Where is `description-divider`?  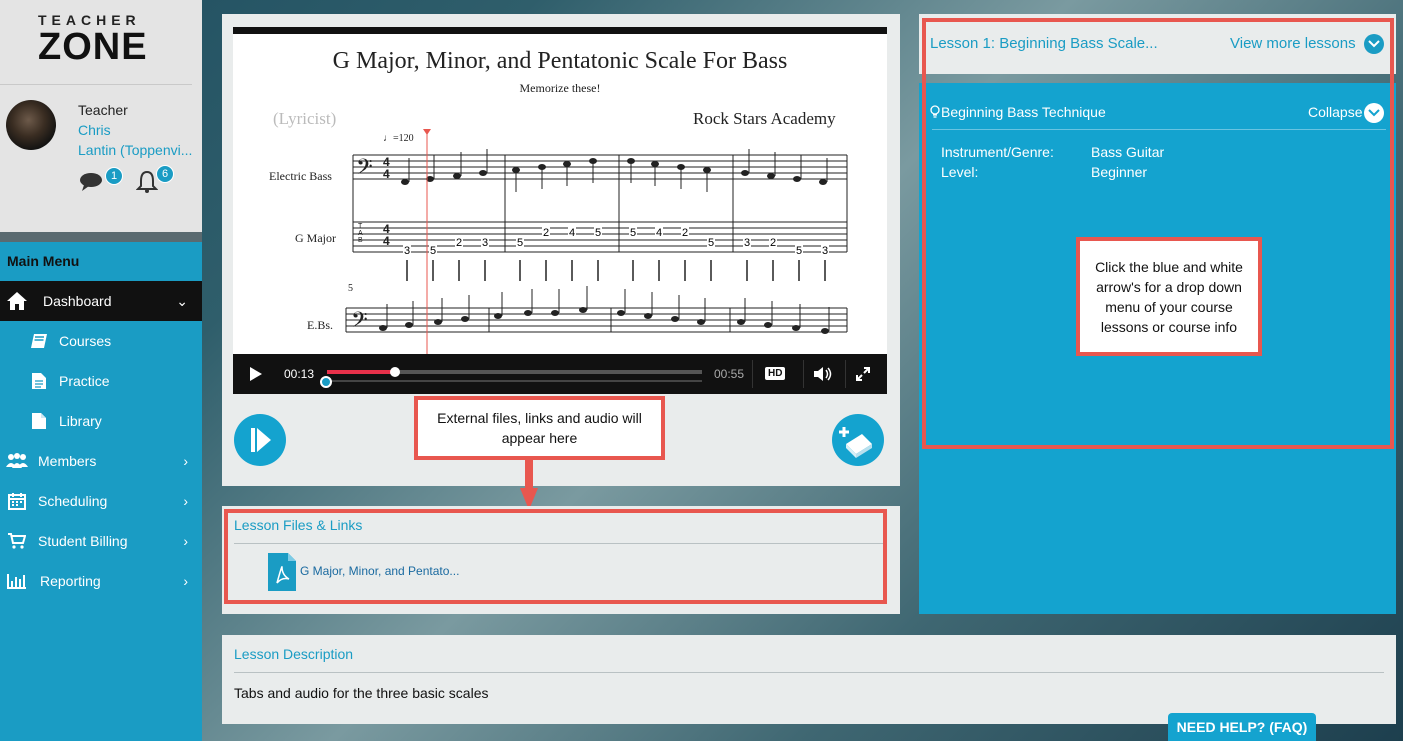
description-divider is located at coordinates (809, 672).